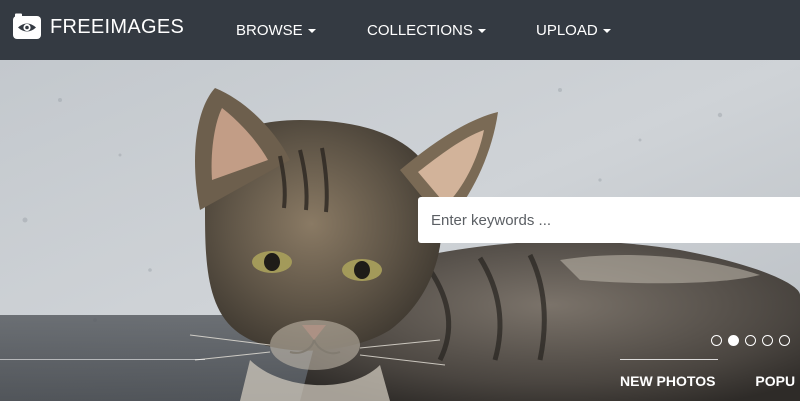 This screenshot has height=401, width=800. What do you see at coordinates (102, 359) in the screenshot?
I see `divider-line` at bounding box center [102, 359].